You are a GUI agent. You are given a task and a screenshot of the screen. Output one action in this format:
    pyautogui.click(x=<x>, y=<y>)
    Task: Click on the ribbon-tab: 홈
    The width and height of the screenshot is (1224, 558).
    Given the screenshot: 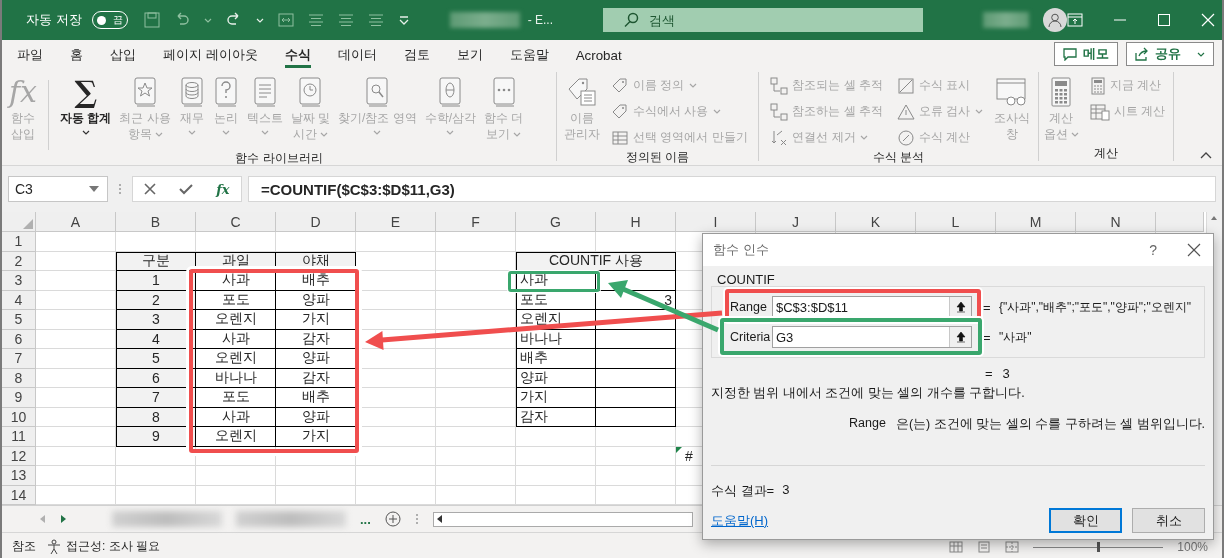 What is the action you would take?
    pyautogui.click(x=76, y=55)
    